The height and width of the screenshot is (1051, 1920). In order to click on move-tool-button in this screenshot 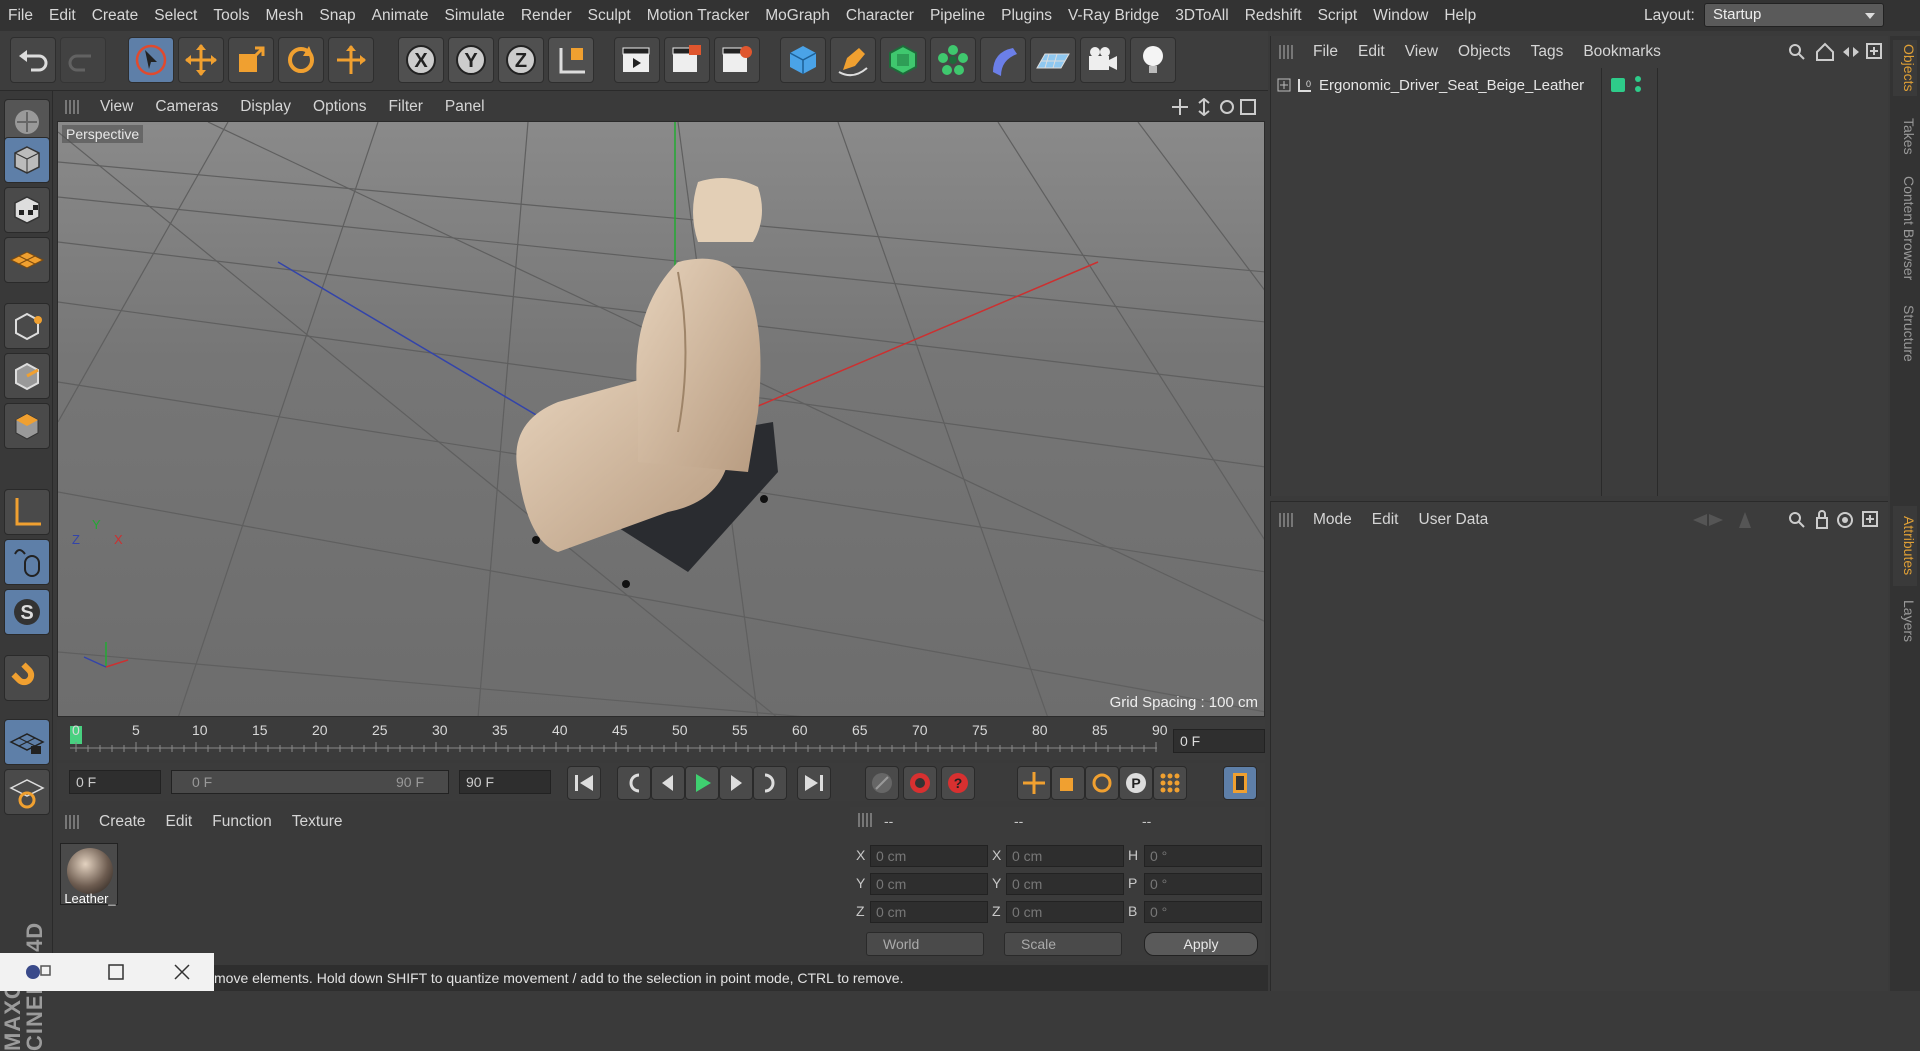, I will do `click(201, 60)`.